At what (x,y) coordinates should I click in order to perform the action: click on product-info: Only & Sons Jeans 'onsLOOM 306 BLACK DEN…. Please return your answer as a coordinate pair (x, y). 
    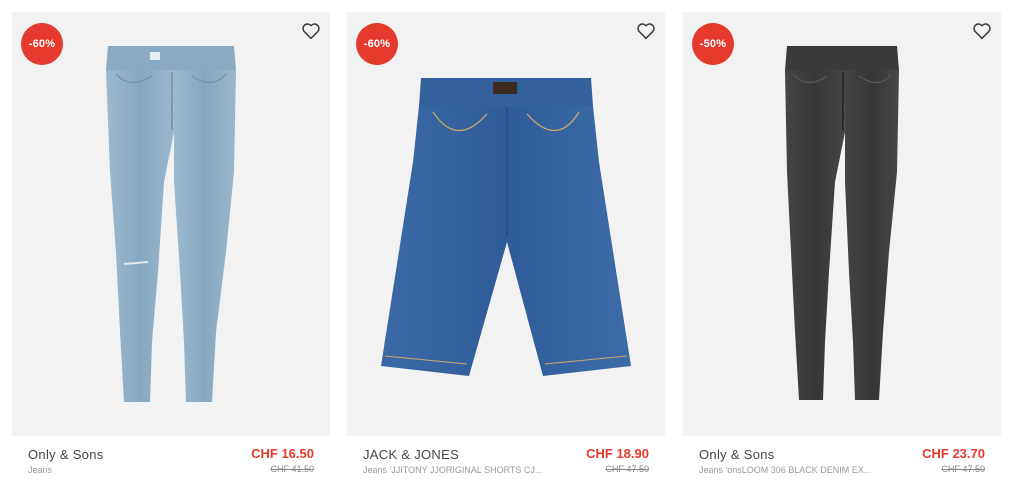
    Looking at the image, I should click on (842, 457).